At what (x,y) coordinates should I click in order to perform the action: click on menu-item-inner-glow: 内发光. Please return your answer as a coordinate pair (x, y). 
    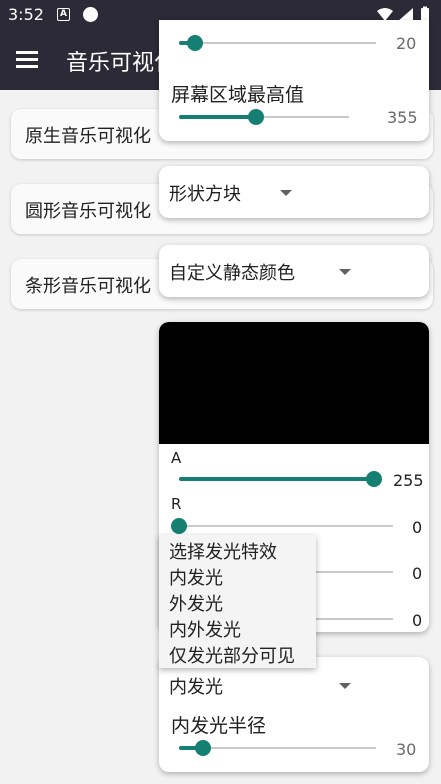
    Looking at the image, I should click on (196, 577).